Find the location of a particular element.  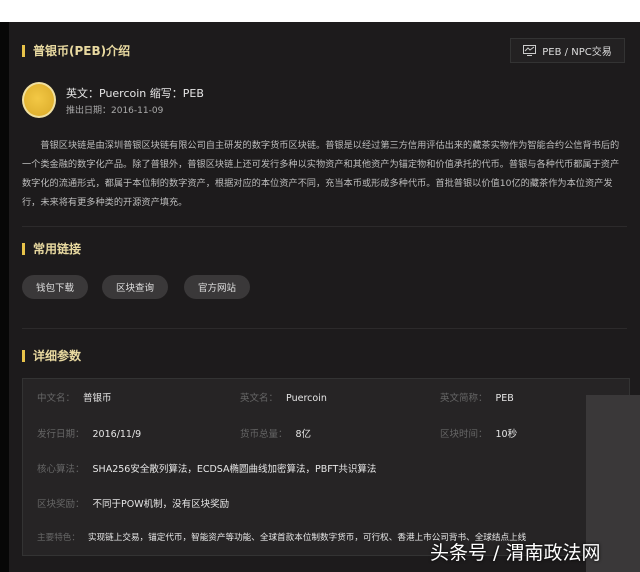

links-heading: 常用链接 is located at coordinates (51, 249).